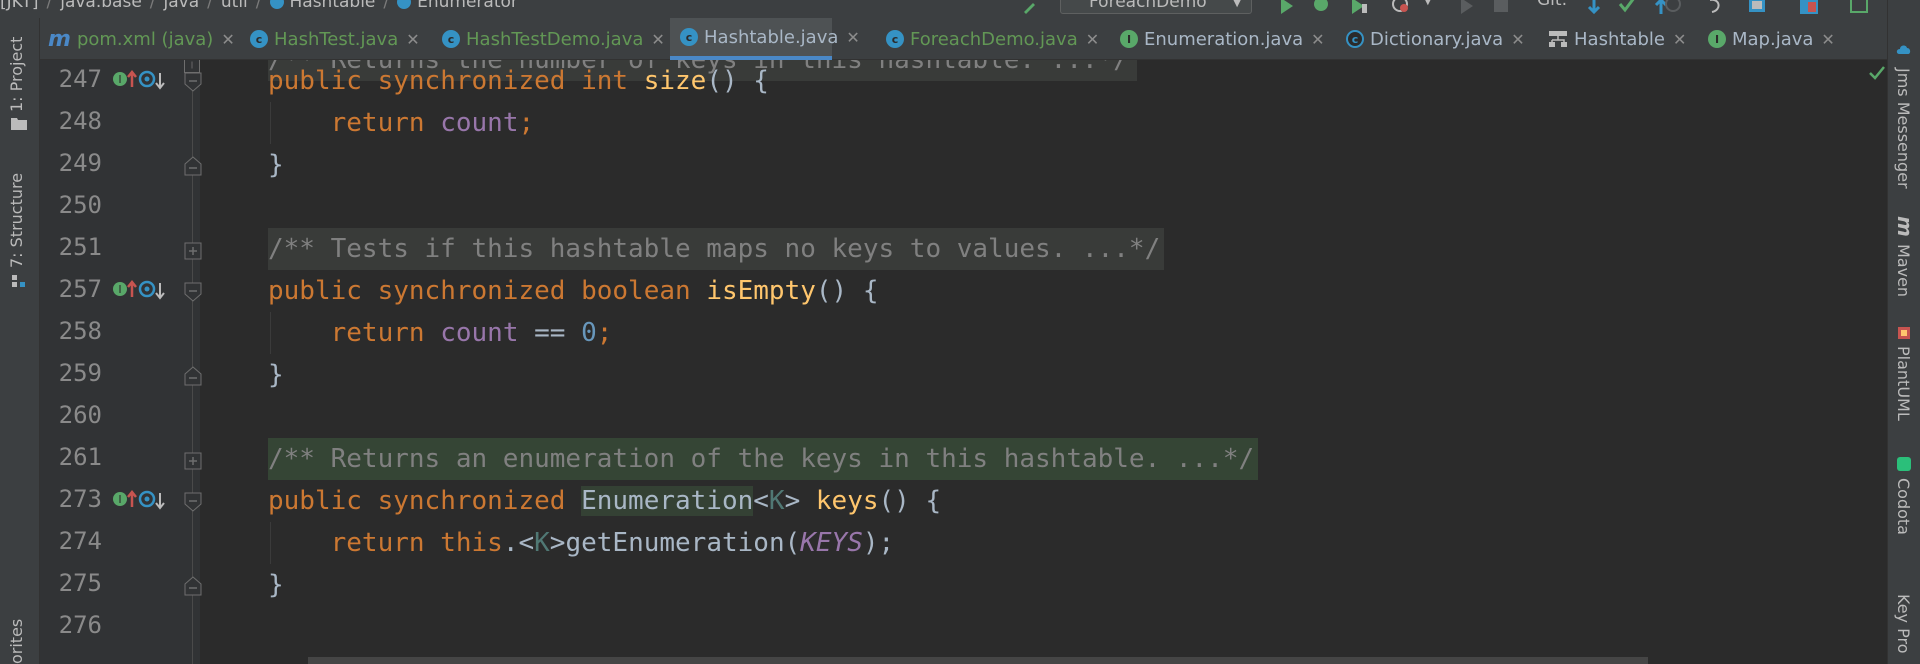 The image size is (1920, 664). What do you see at coordinates (1903, 270) in the screenshot?
I see `maven-tool-button: Maven` at bounding box center [1903, 270].